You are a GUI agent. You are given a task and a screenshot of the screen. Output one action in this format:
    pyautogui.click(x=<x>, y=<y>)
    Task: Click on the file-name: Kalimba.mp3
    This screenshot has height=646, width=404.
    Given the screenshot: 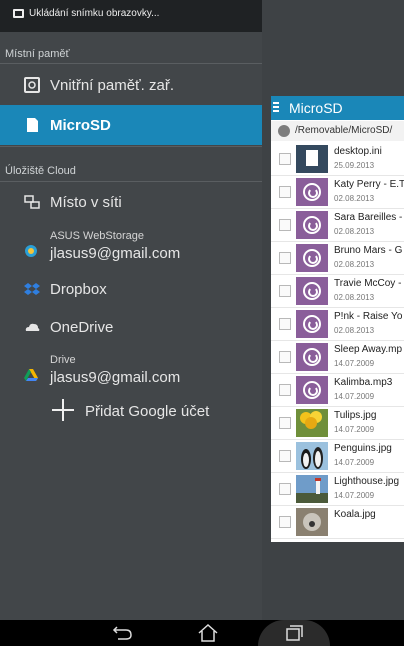 What is the action you would take?
    pyautogui.click(x=363, y=382)
    